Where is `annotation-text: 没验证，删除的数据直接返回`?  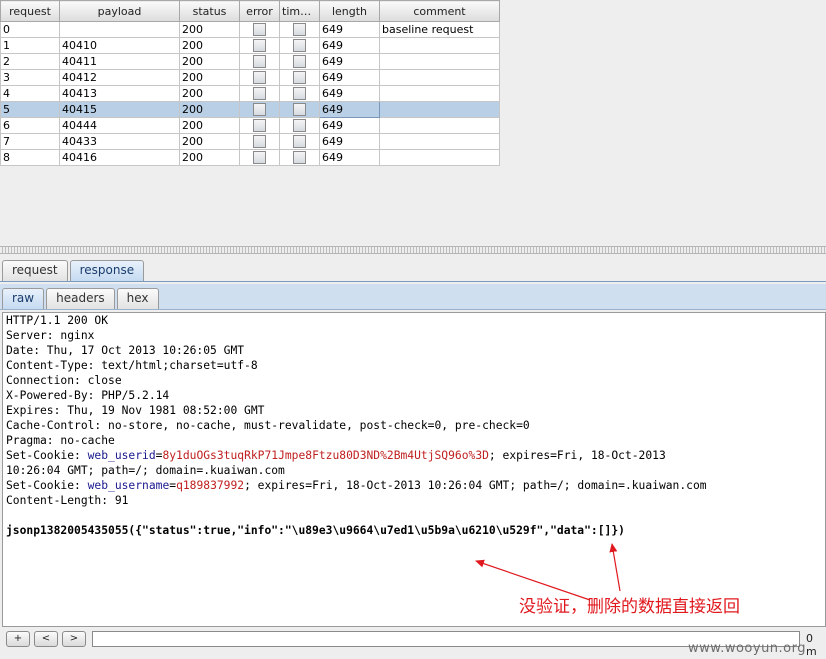
annotation-text: 没验证，删除的数据直接返回 is located at coordinates (629, 607).